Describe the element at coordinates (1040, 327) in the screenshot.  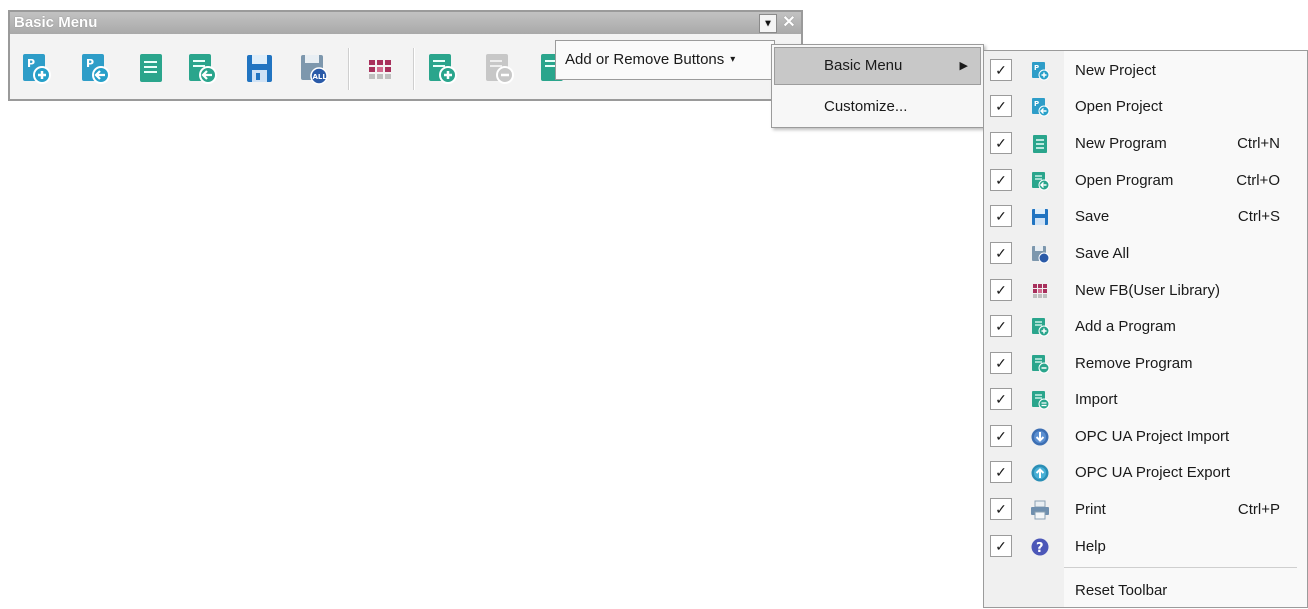
I see `add-program-icon` at that location.